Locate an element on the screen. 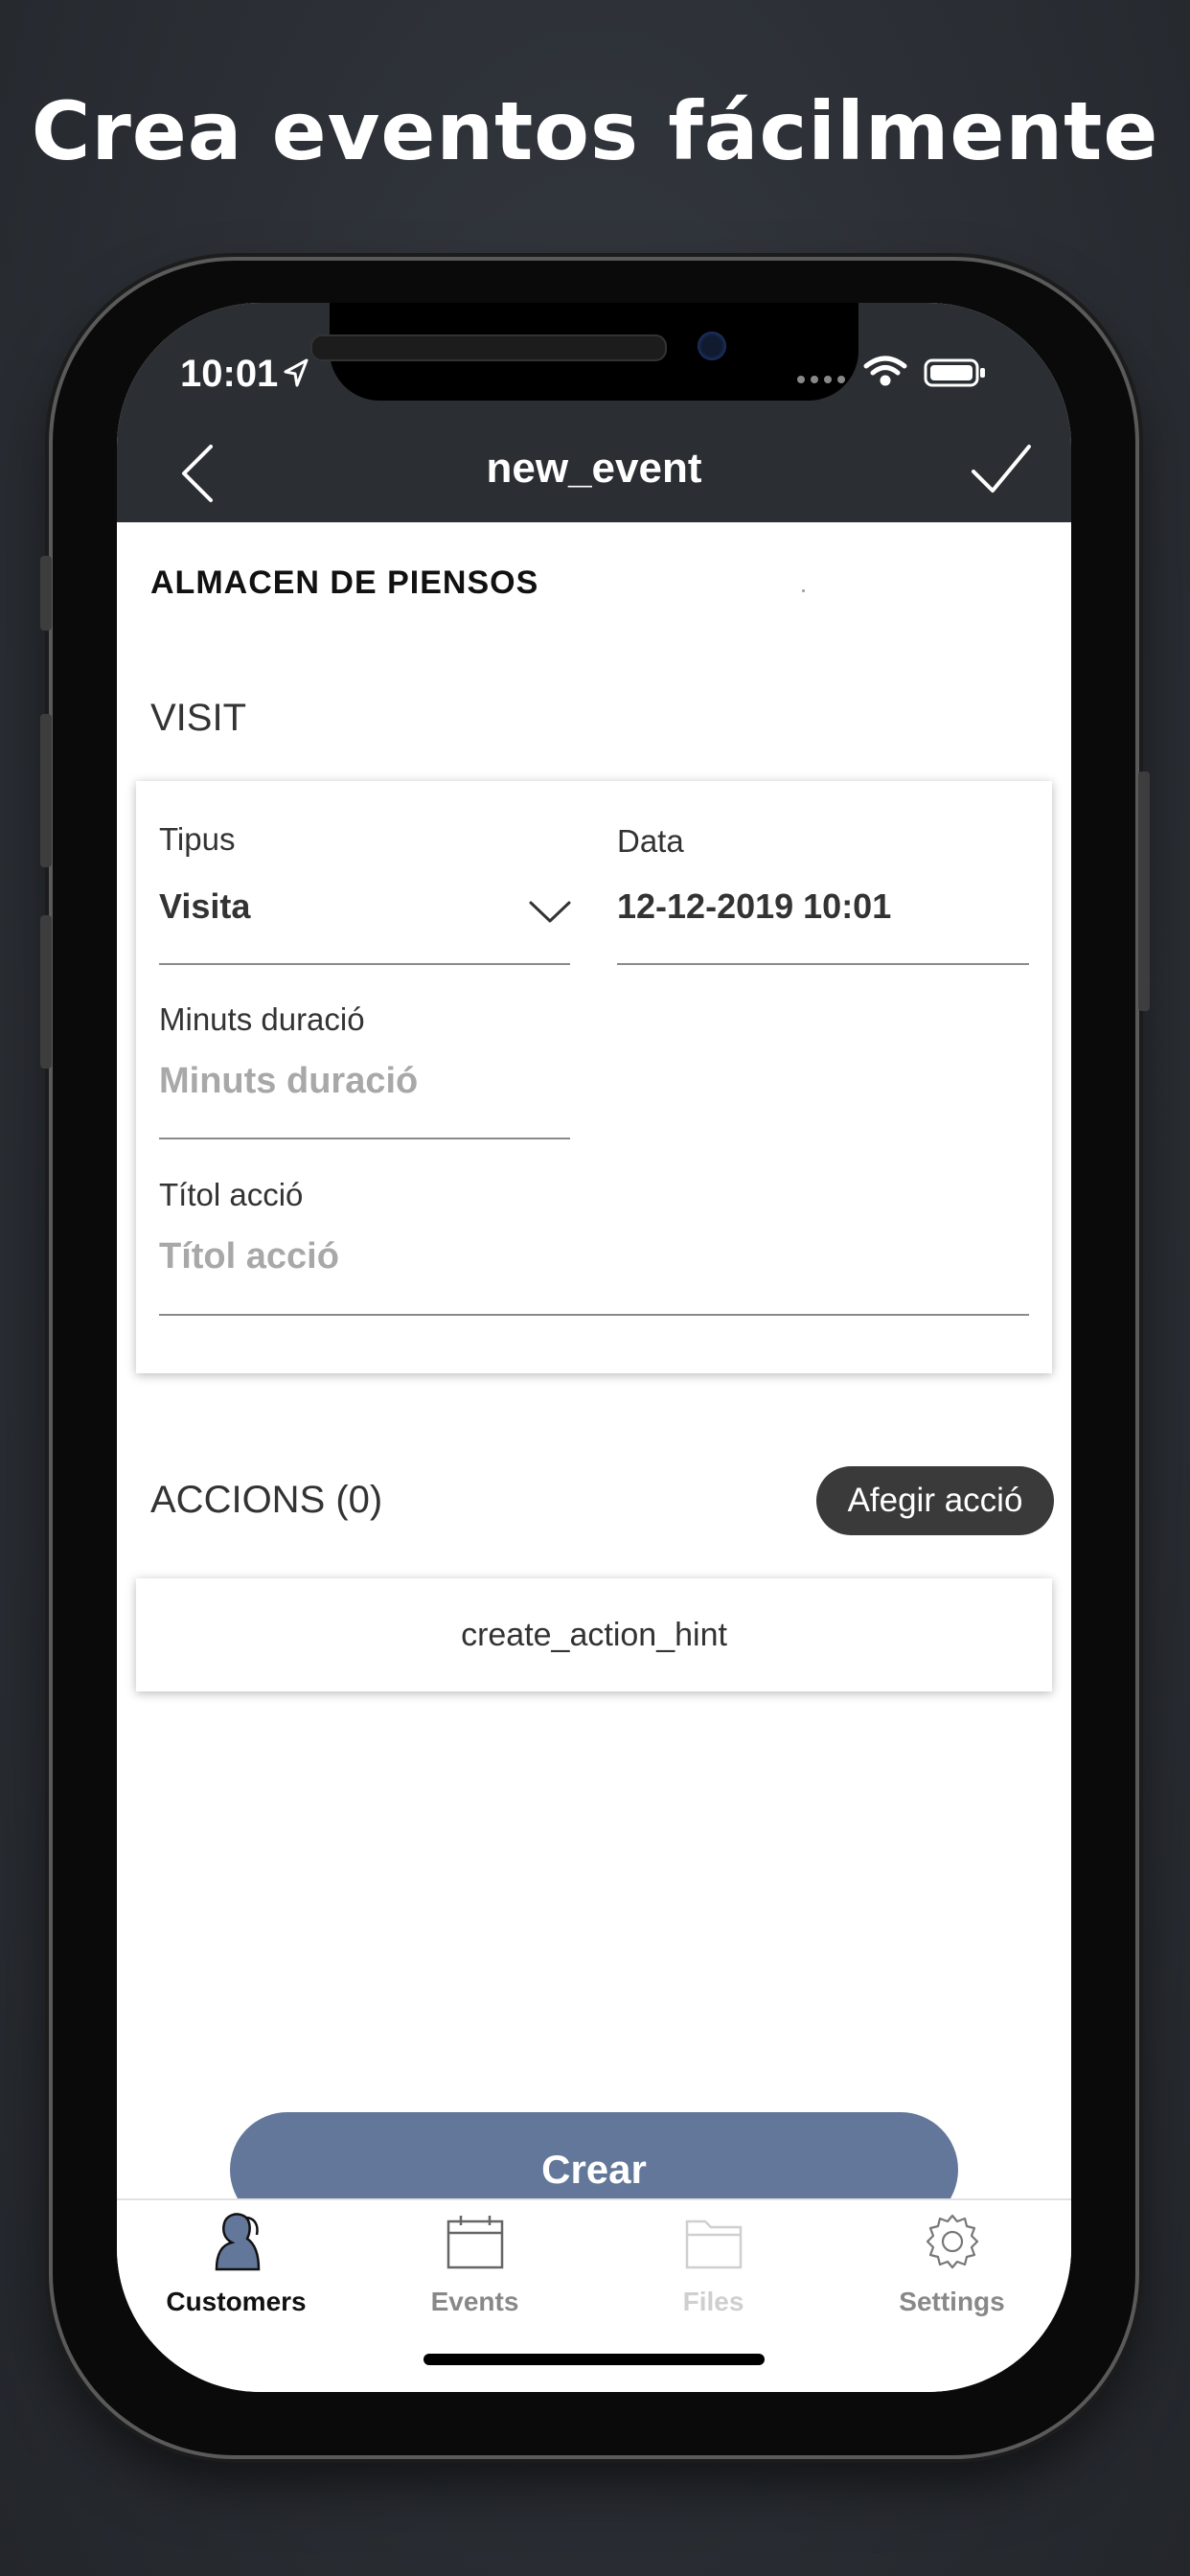 This screenshot has width=1190, height=2576. customers-icon is located at coordinates (238, 2242).